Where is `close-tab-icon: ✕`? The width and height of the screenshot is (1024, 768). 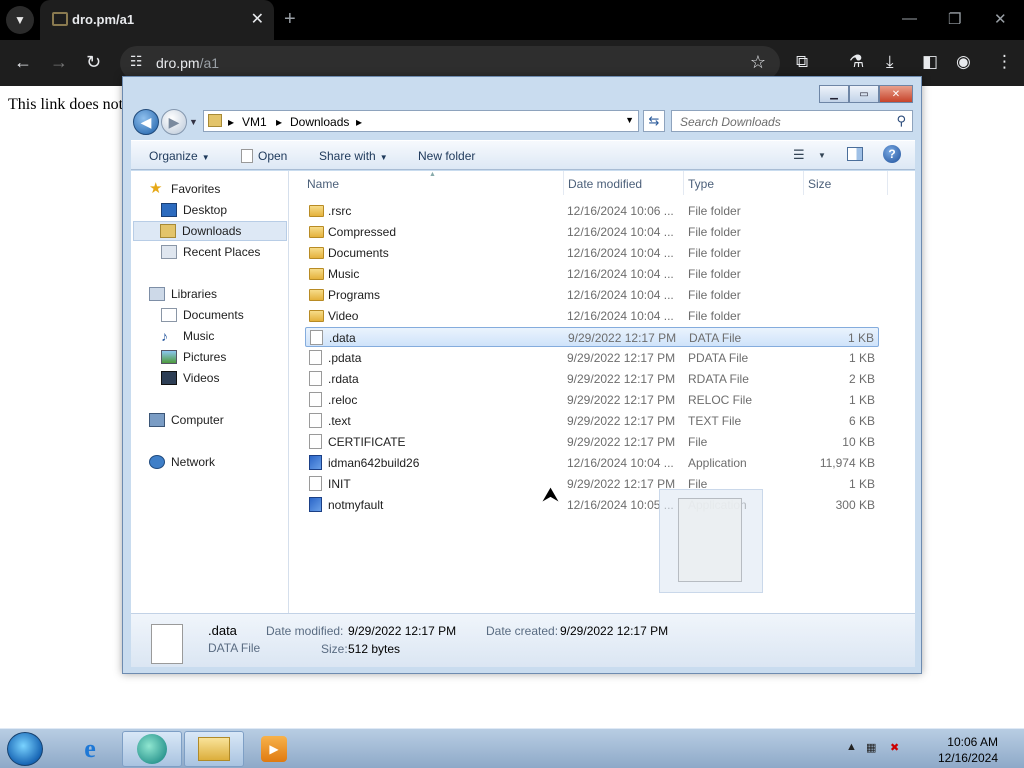 close-tab-icon: ✕ is located at coordinates (257, 19).